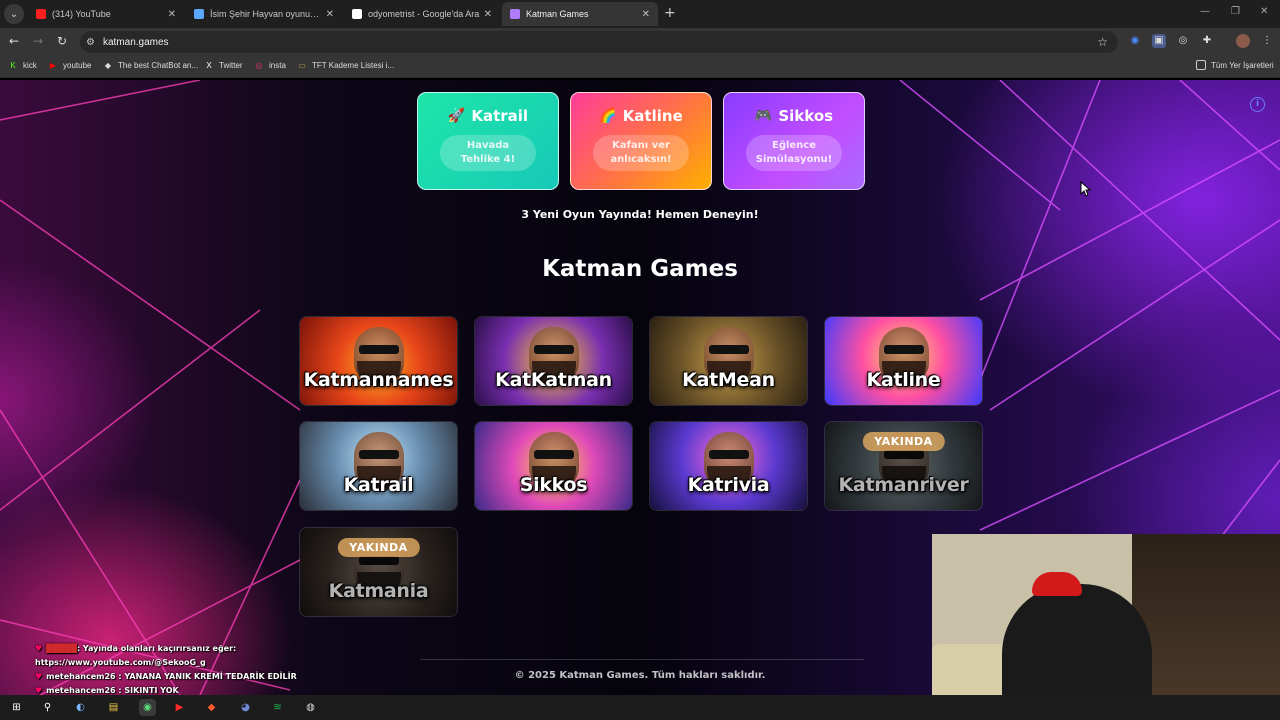 The width and height of the screenshot is (1280, 720). What do you see at coordinates (1102, 42) in the screenshot?
I see `bookmark-star-icon: ☆` at bounding box center [1102, 42].